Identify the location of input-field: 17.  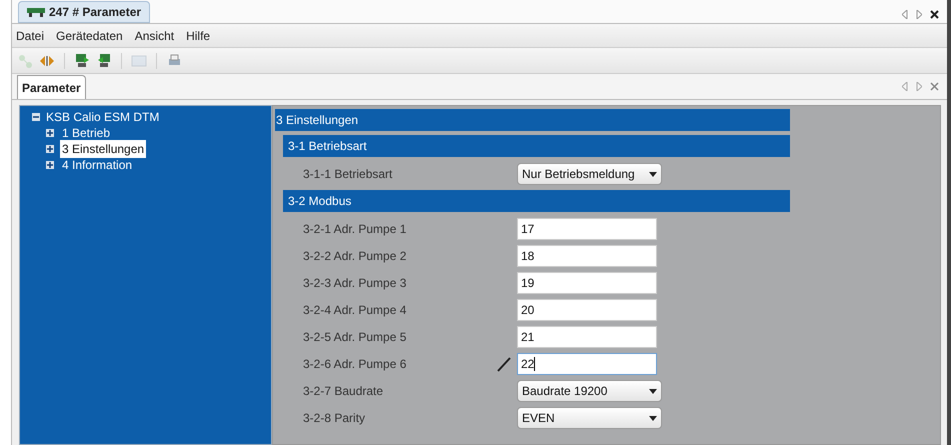
(587, 229).